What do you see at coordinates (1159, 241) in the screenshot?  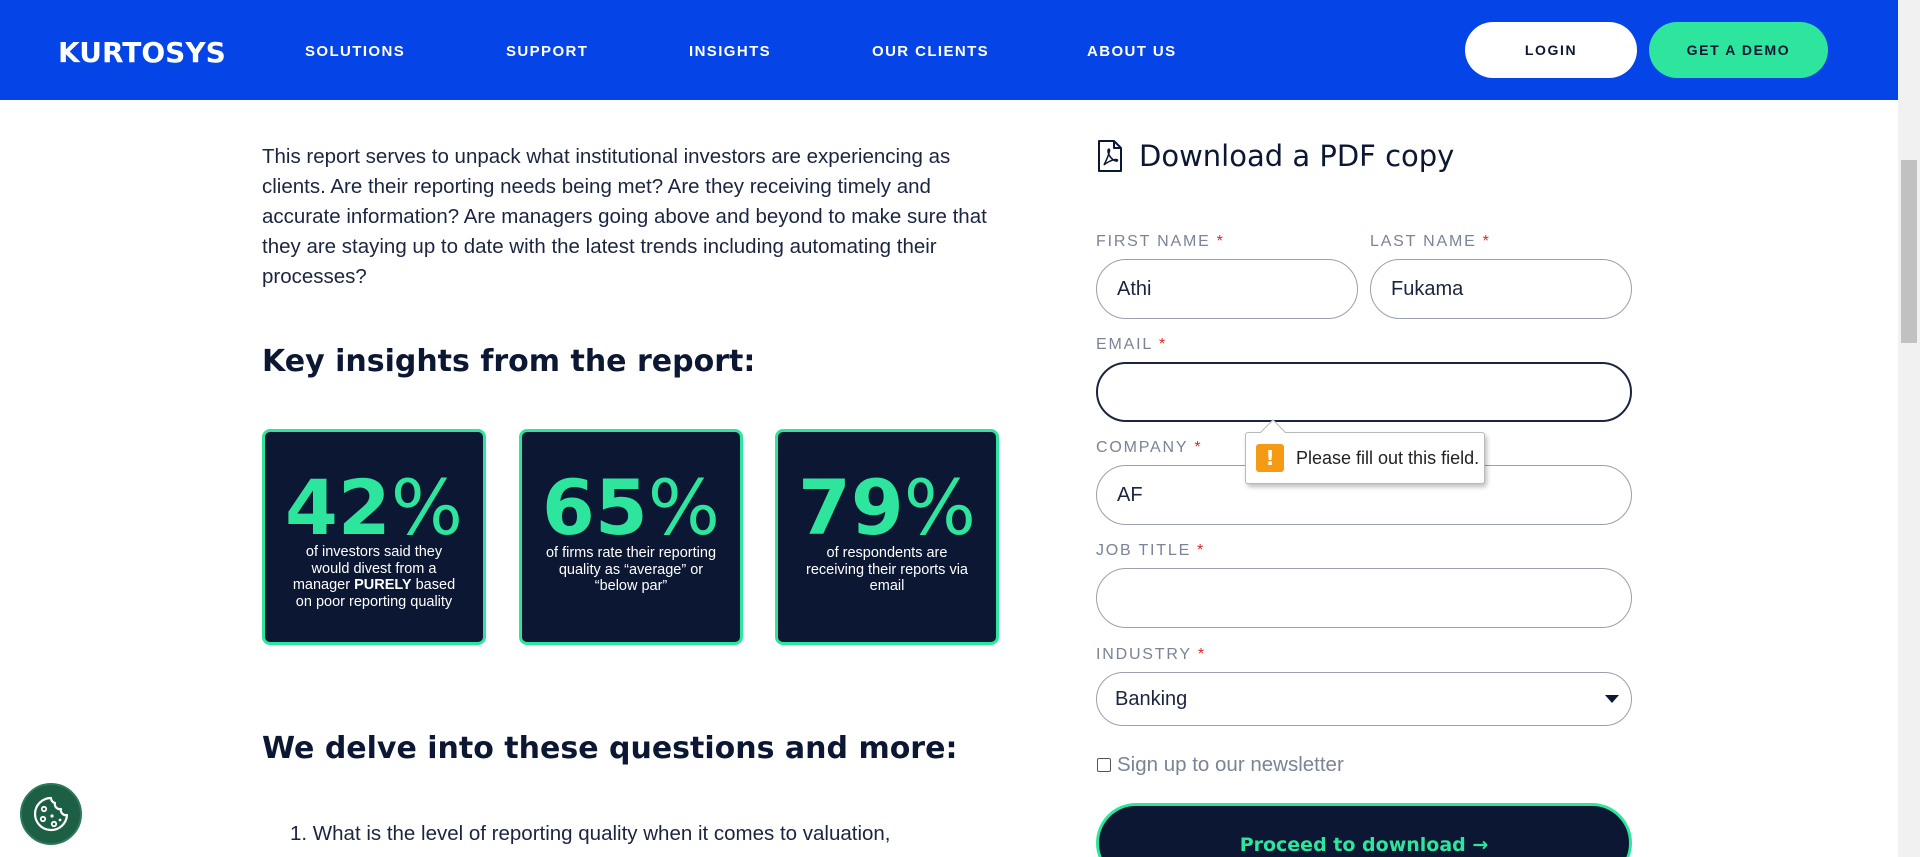 I see `first-name-label: FIRST NAME *` at bounding box center [1159, 241].